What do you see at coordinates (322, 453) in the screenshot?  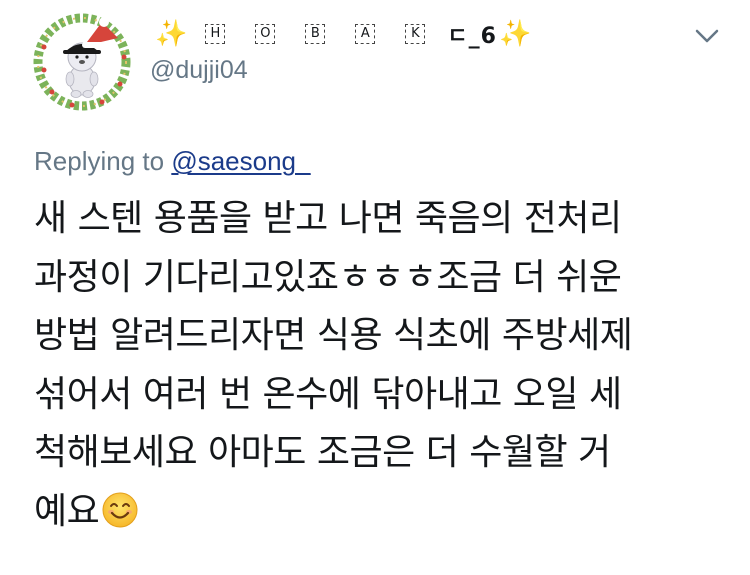 I see `tweet-text-line: 척해보세요 아마도 조금은 더 수월할 거` at bounding box center [322, 453].